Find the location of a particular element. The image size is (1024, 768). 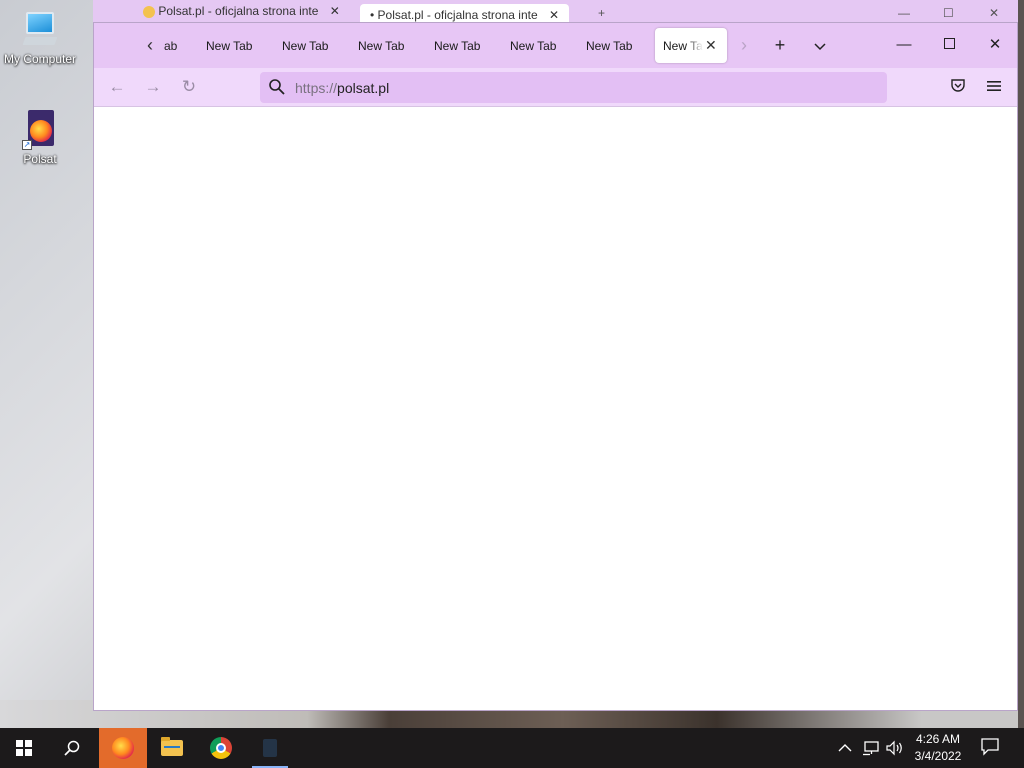

new-tab-button: + is located at coordinates (780, 46).